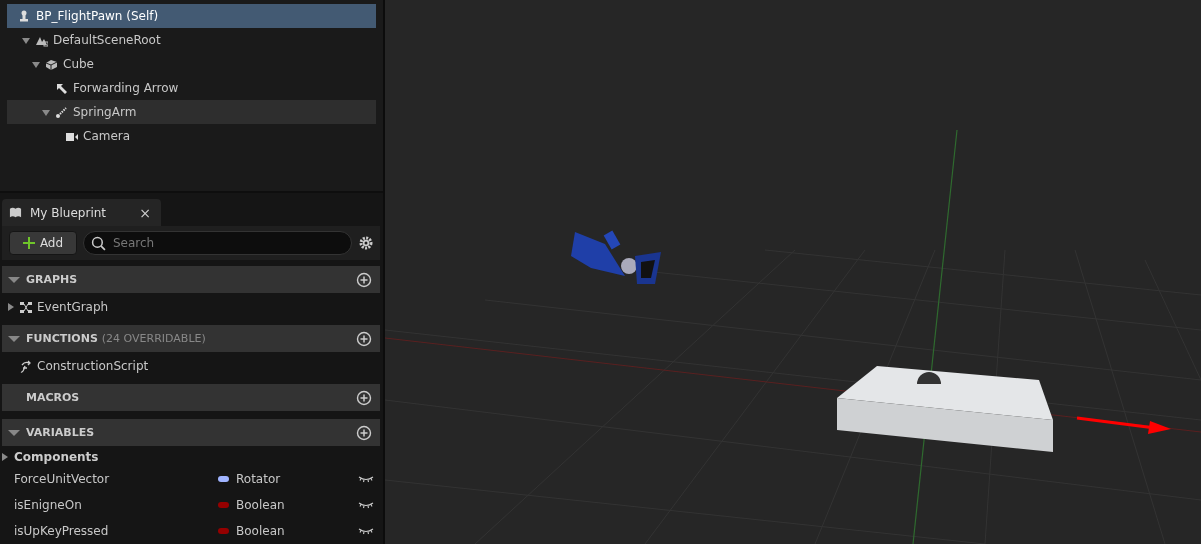  I want to click on cube-icon, so click(51, 64).